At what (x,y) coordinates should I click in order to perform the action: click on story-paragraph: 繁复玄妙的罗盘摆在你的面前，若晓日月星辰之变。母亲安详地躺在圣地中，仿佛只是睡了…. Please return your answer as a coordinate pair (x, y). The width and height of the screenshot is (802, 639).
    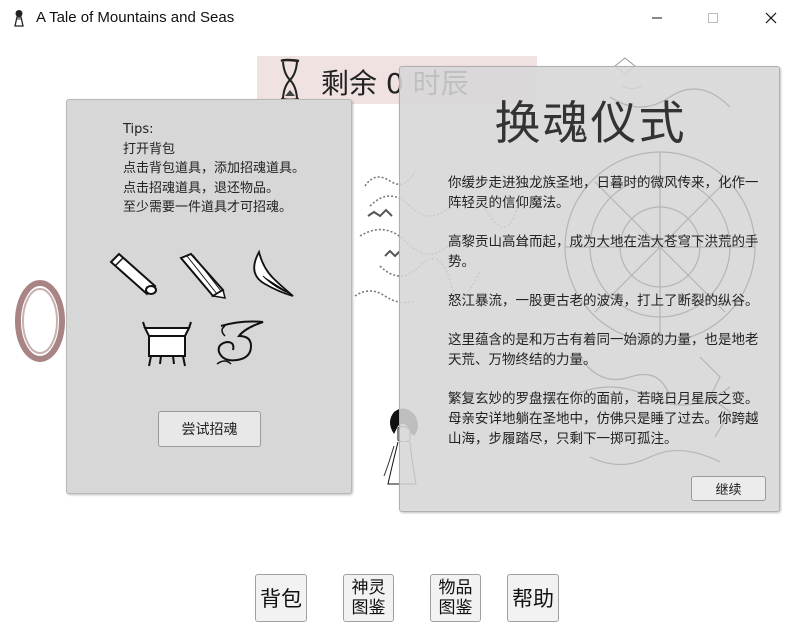
    Looking at the image, I should click on (603, 419).